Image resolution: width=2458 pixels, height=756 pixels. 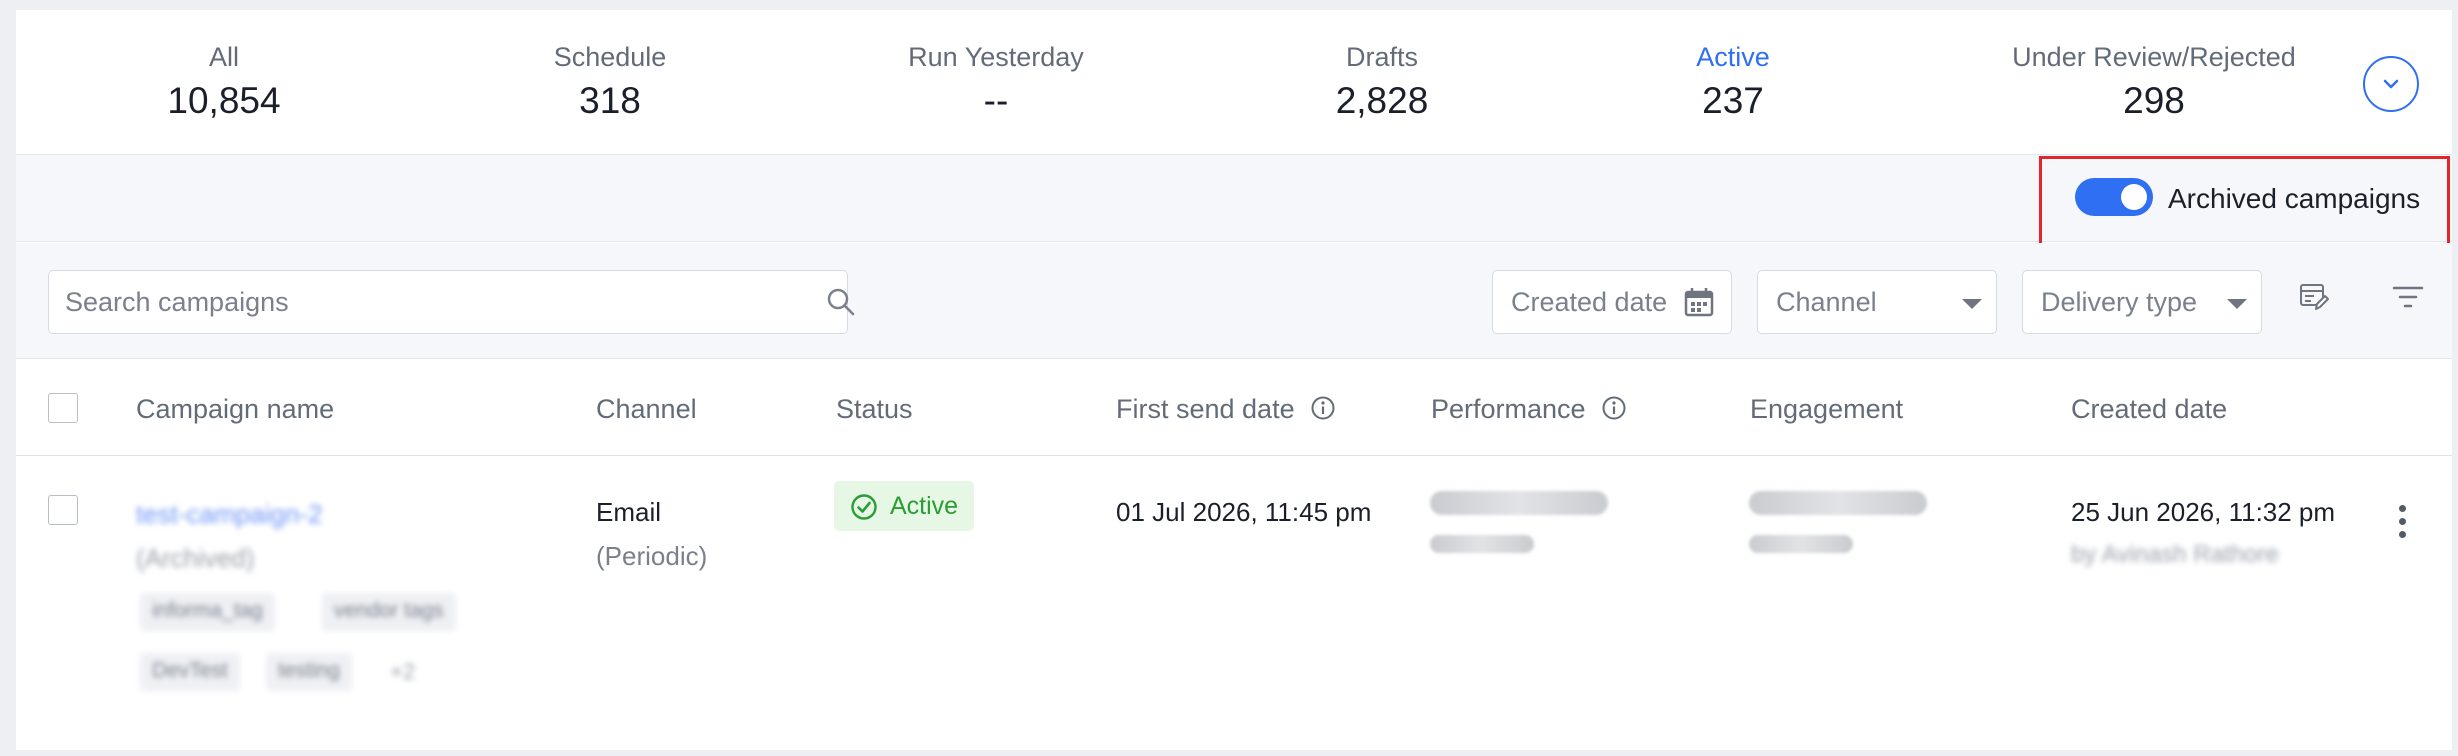 I want to click on tab-active: Active 237, so click(x=1733, y=84).